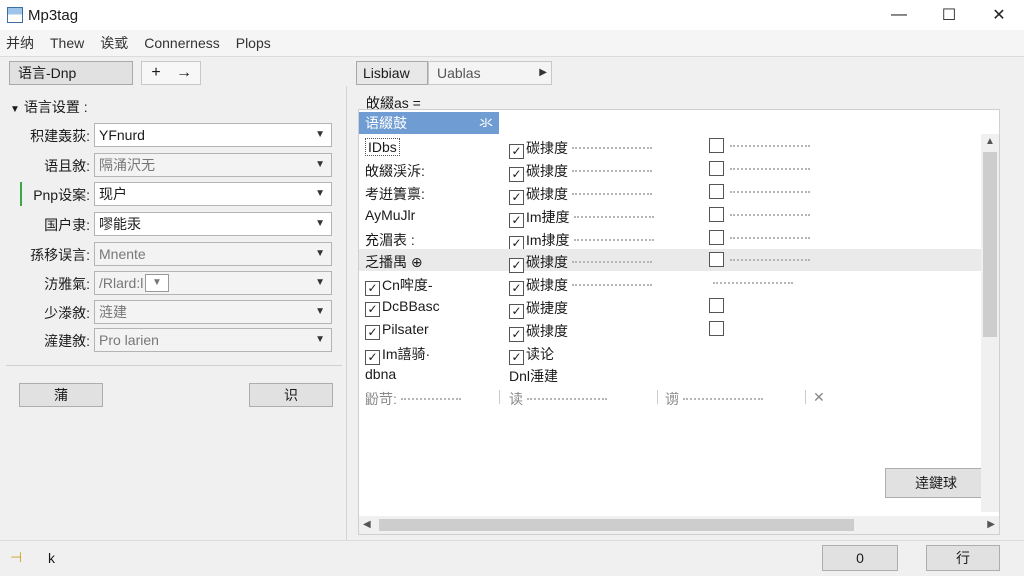 Image resolution: width=1024 pixels, height=576 pixels. I want to click on panel-splitter, so click(346, 313).